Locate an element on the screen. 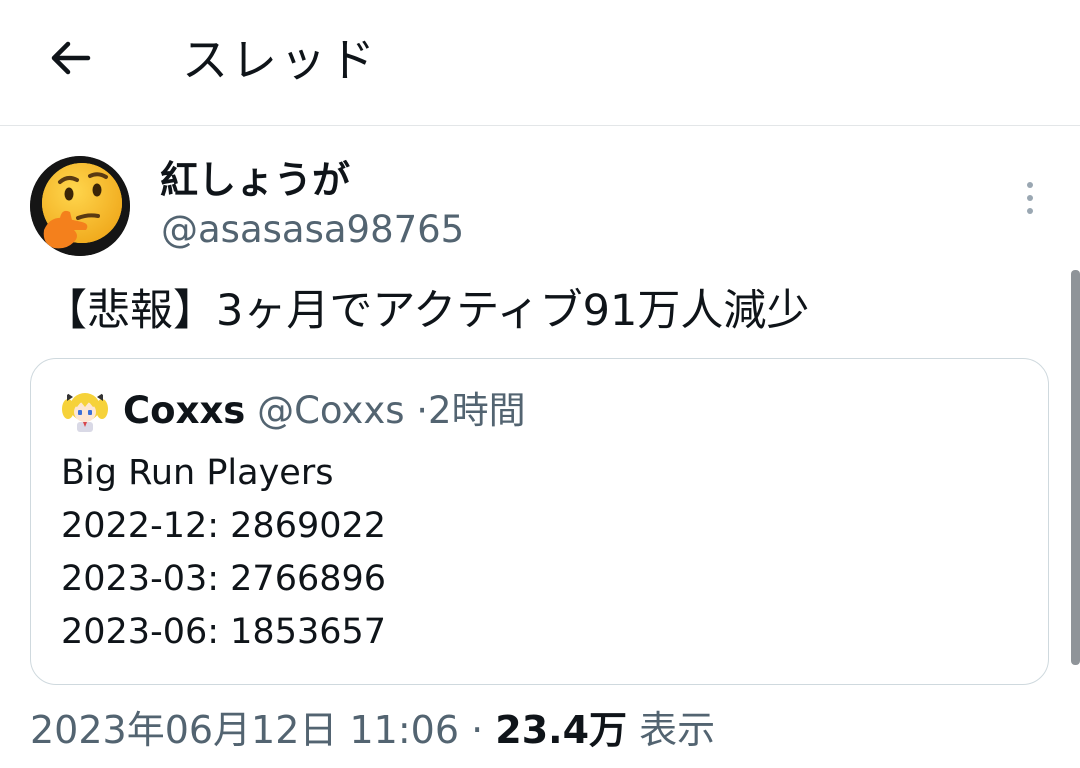 Image resolution: width=1080 pixels, height=768 pixels. tweet-meta: 2023年06月12日 11:06 · 23.4万 表示 is located at coordinates (372, 730).